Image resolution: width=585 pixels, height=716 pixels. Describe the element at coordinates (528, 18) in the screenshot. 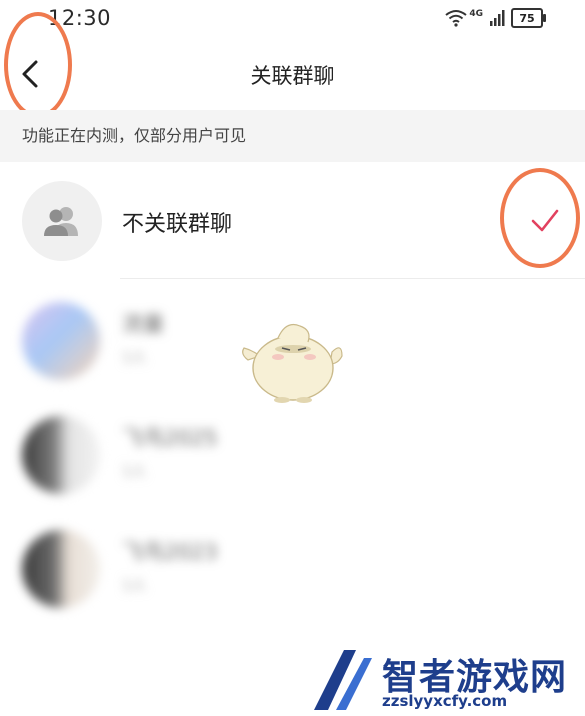

I see `battery-icon: 75` at that location.